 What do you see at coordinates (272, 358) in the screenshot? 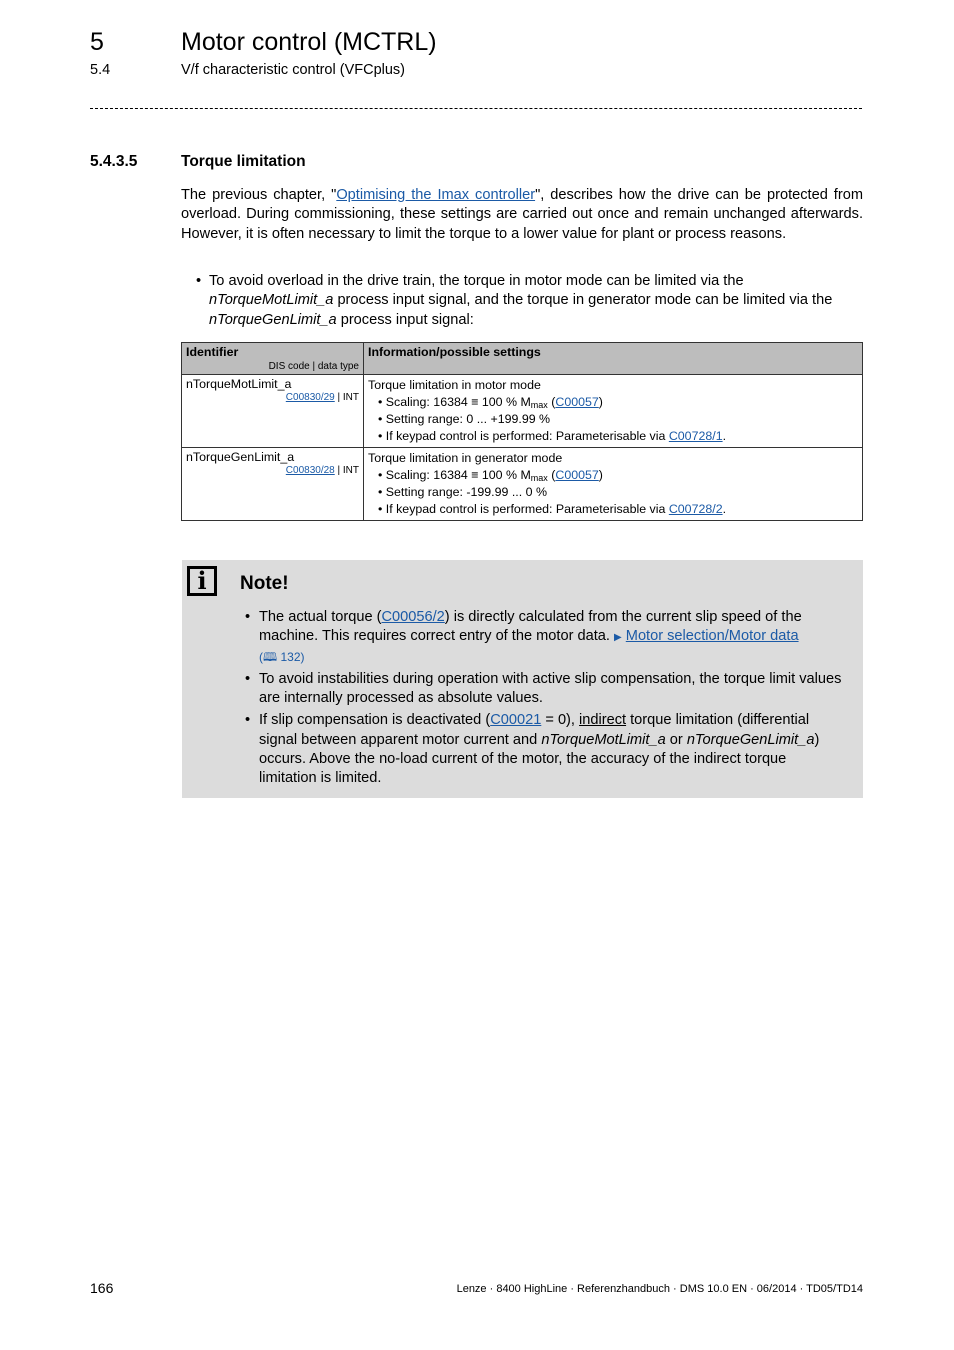
I see `identifier-header: Identifier DIS code | data type` at bounding box center [272, 358].